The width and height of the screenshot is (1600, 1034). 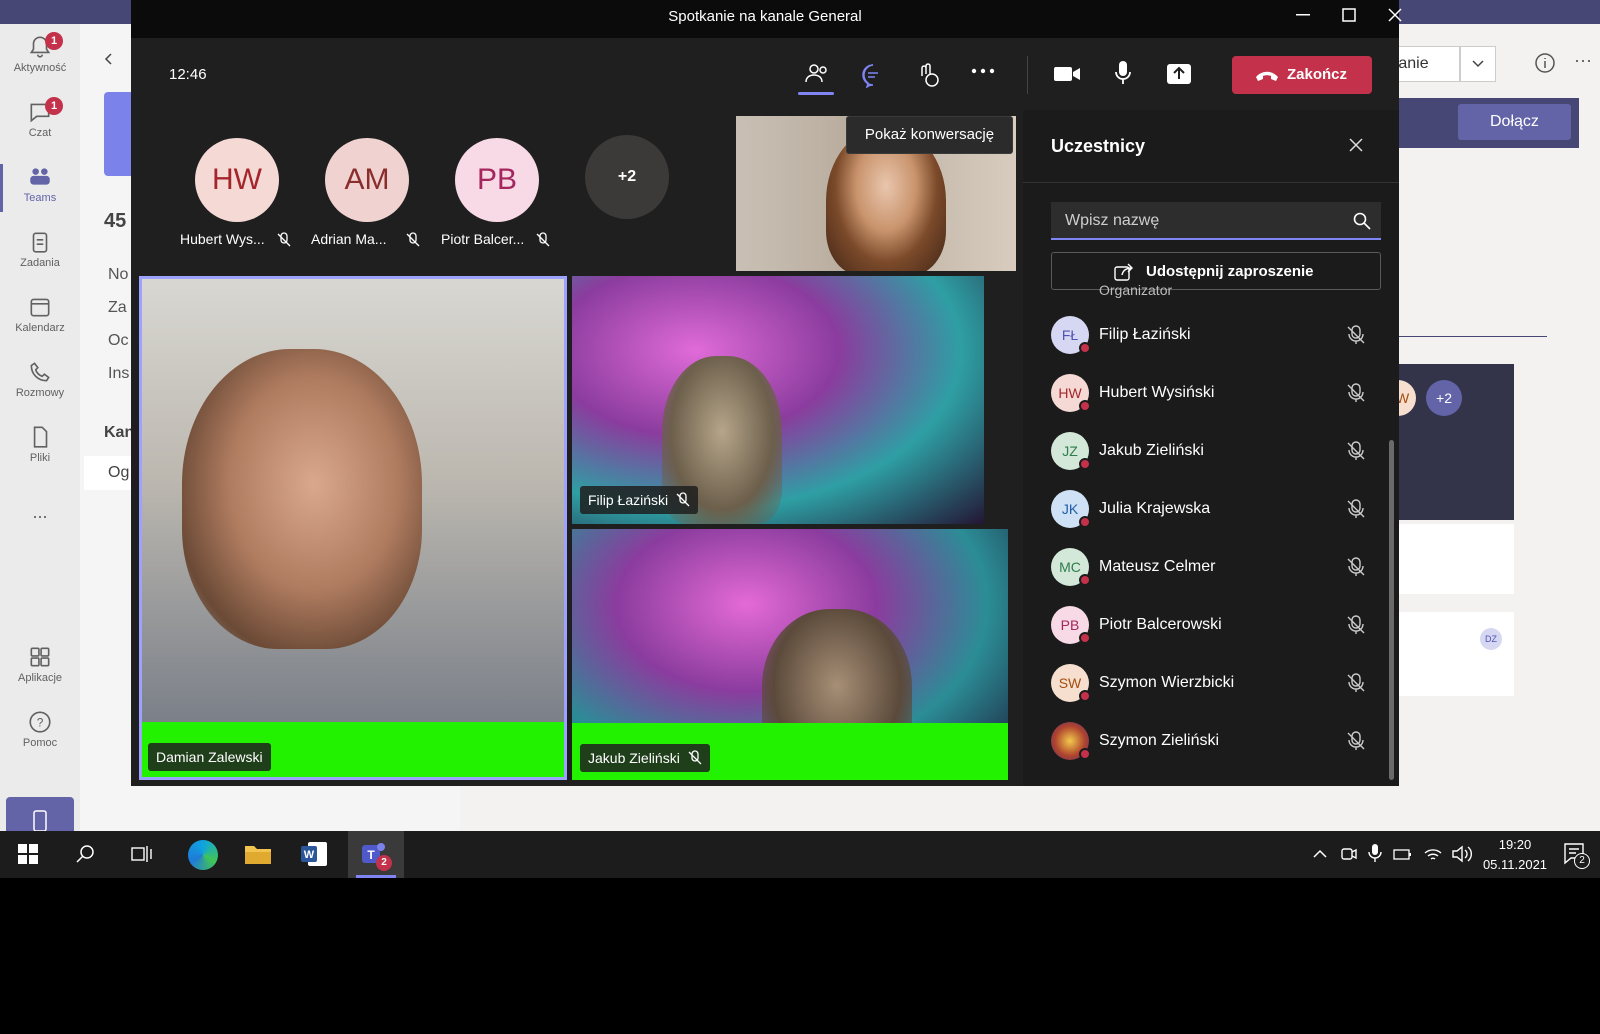 I want to click on camera-button, so click(x=1067, y=74).